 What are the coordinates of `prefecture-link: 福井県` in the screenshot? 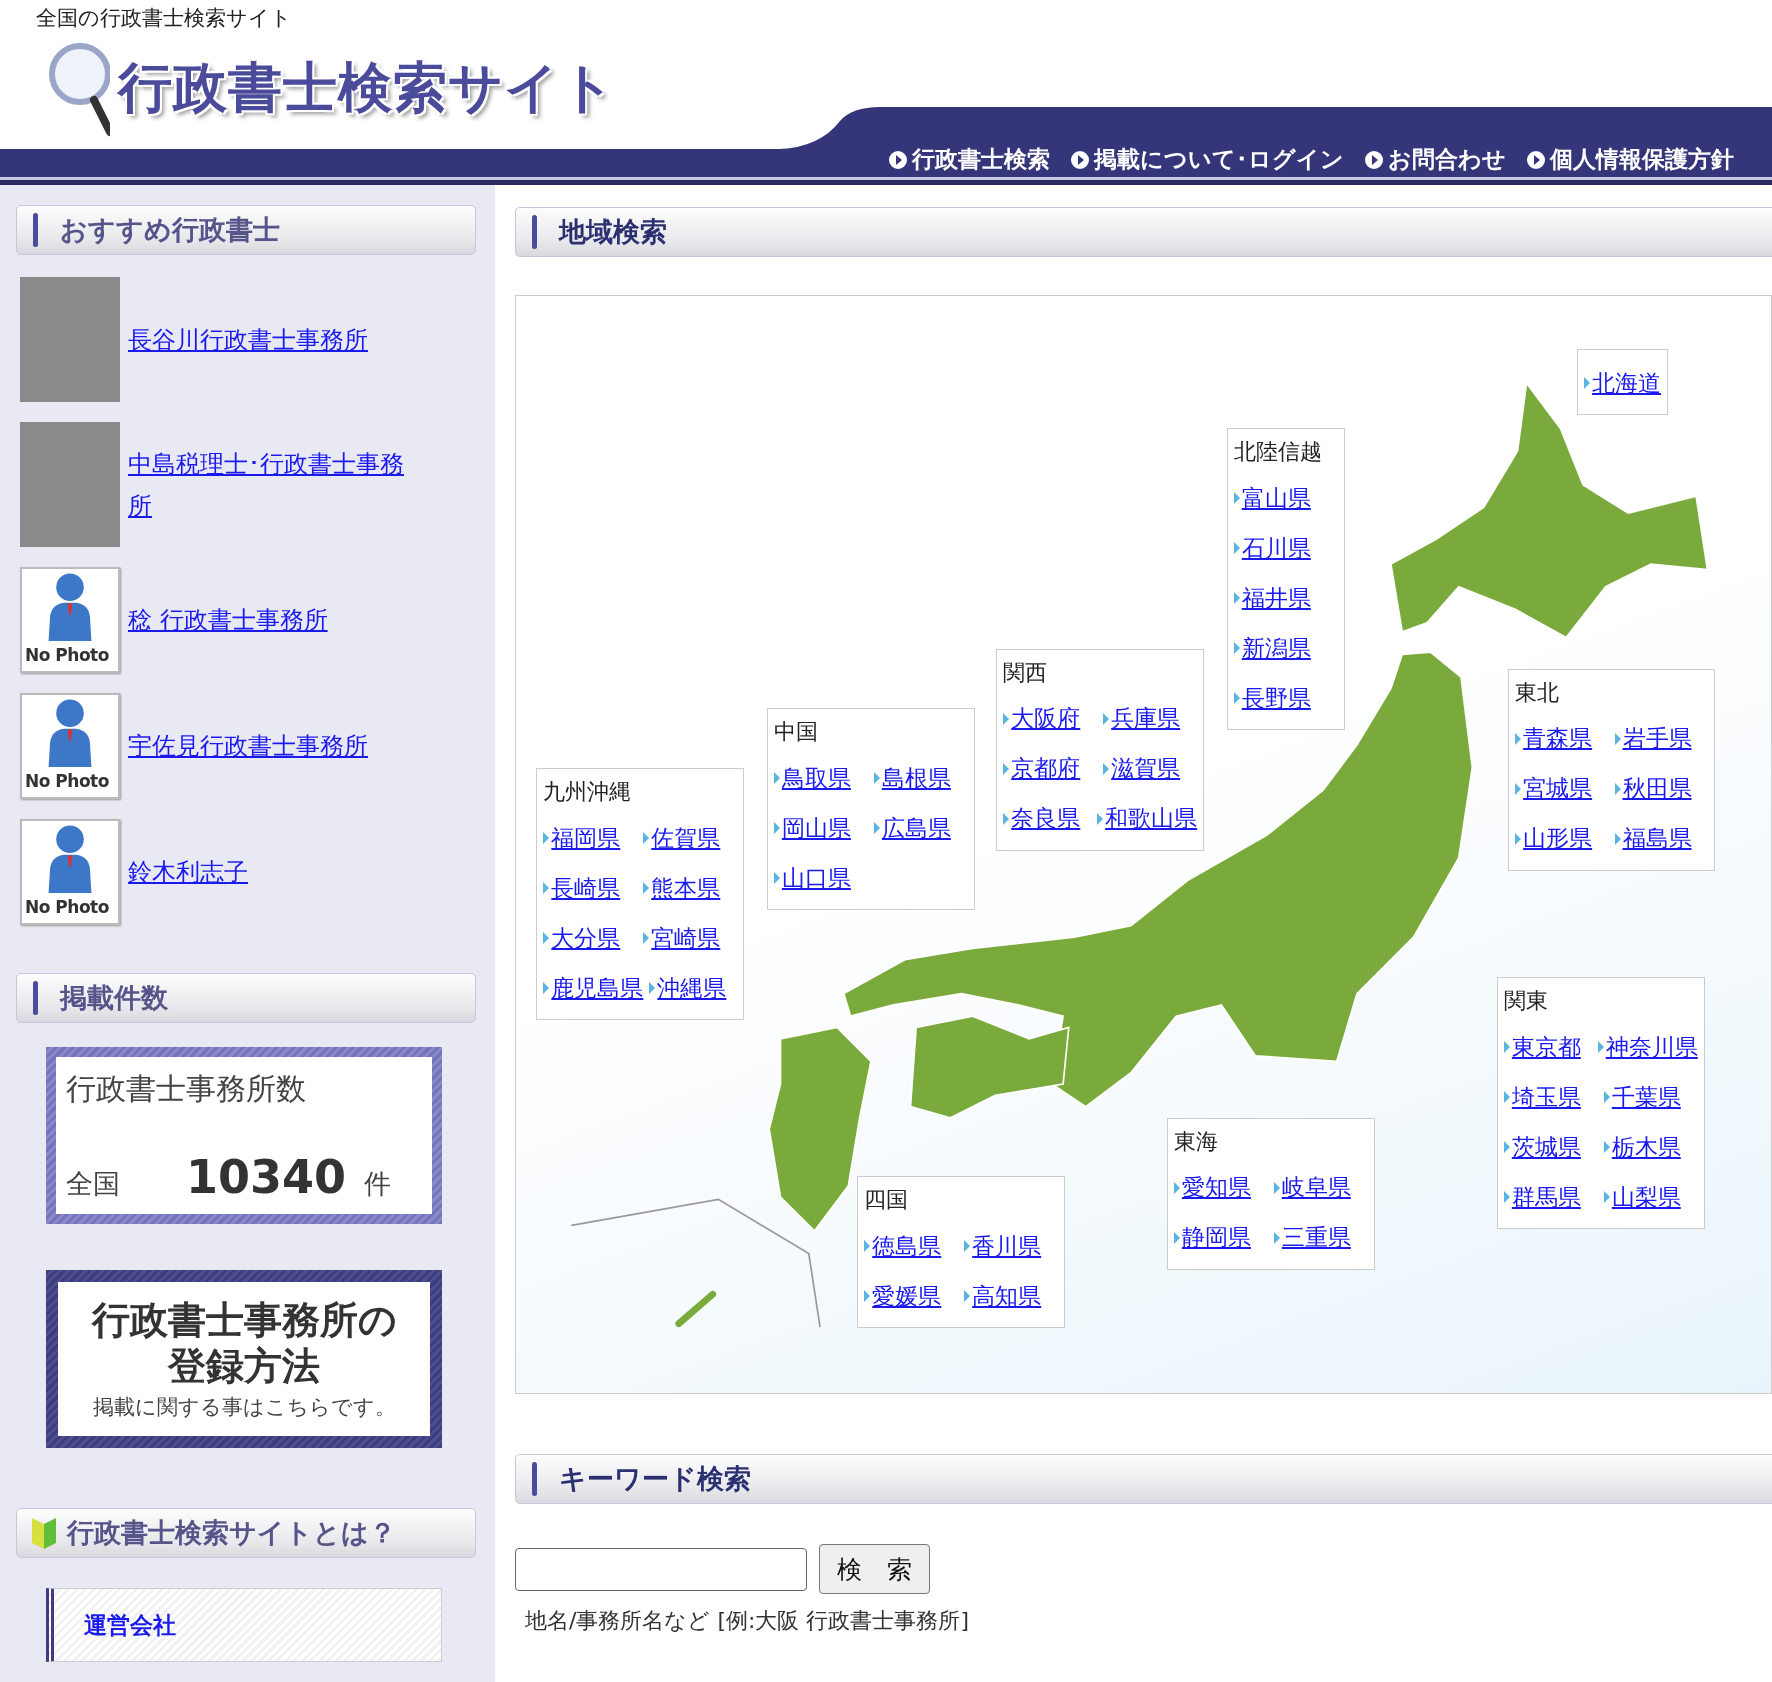 It's located at (1276, 598).